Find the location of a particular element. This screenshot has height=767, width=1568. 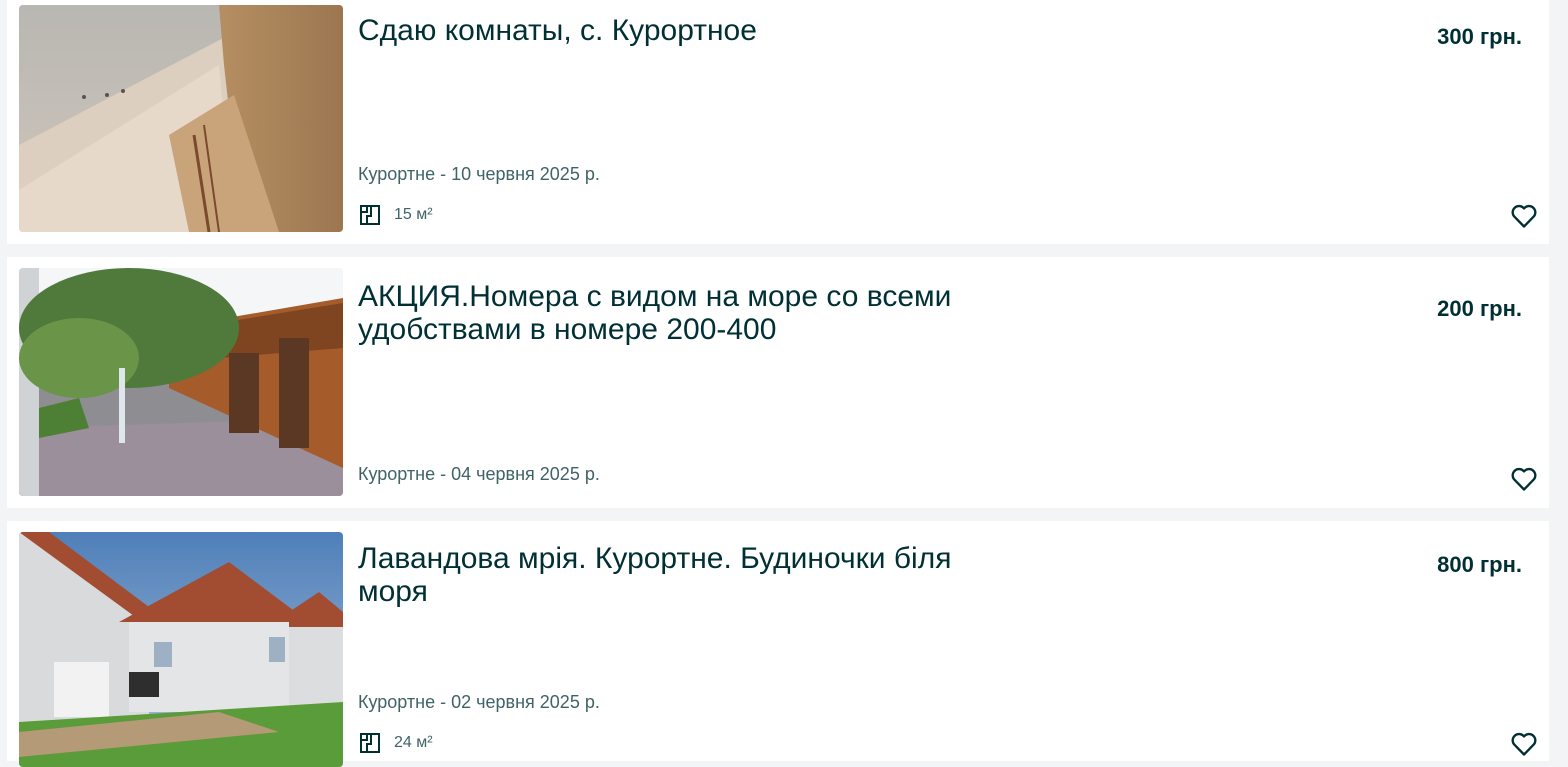

listing-photo-cottages-lawn is located at coordinates (181, 649).